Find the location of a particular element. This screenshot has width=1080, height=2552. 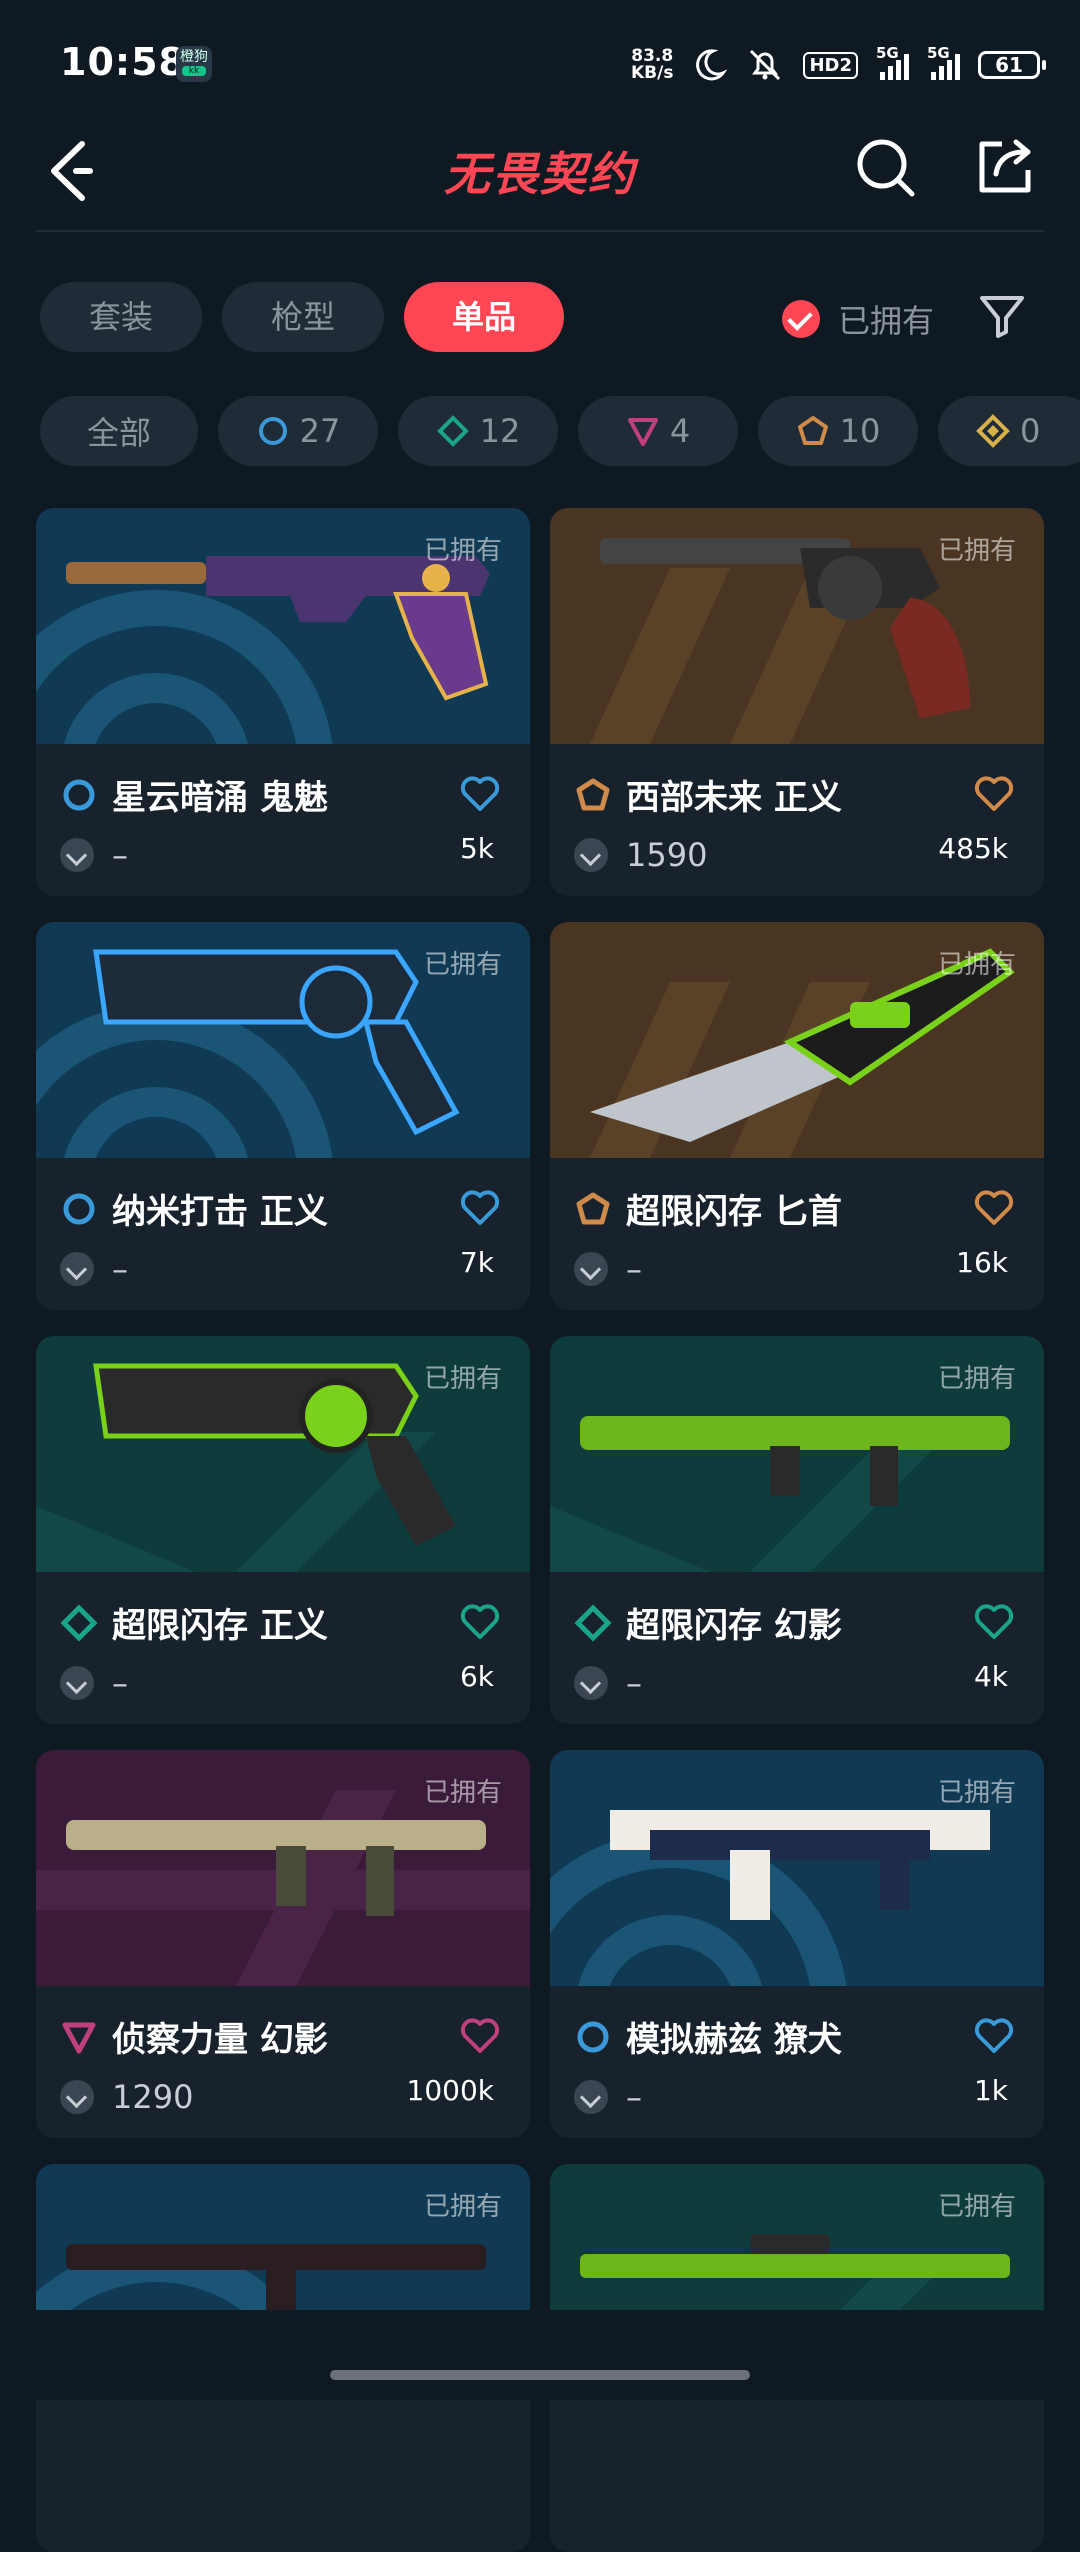

mute-bell-icon is located at coordinates (765, 65).